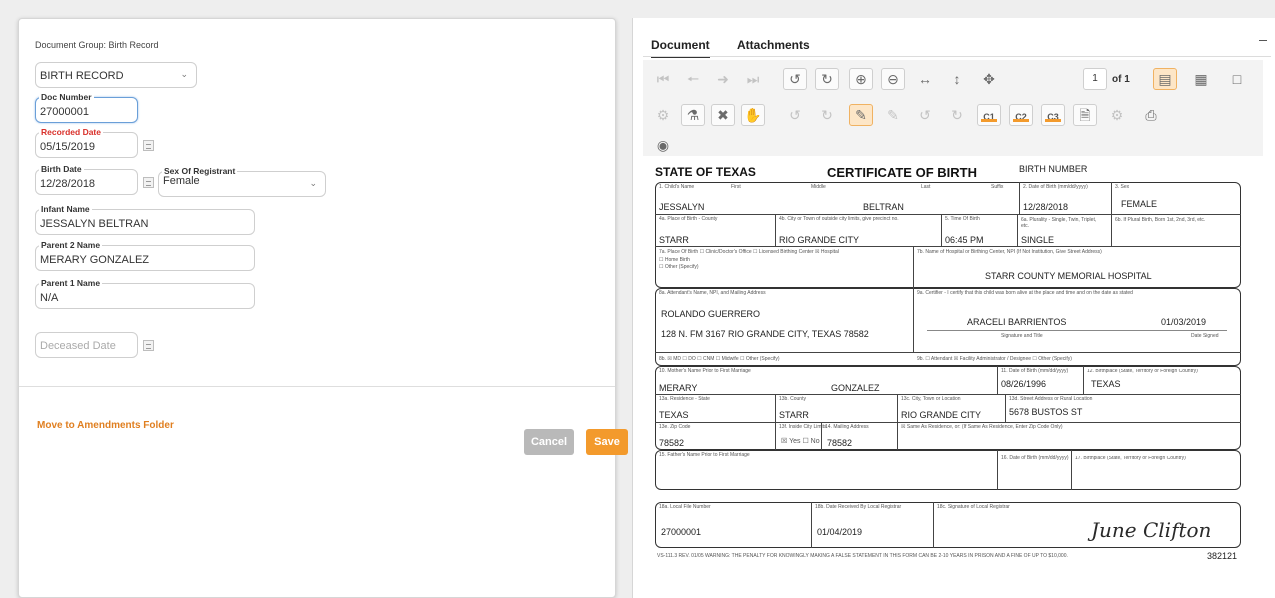 The height and width of the screenshot is (598, 1275). What do you see at coordinates (672, 443) in the screenshot?
I see `zip-code: 78582` at bounding box center [672, 443].